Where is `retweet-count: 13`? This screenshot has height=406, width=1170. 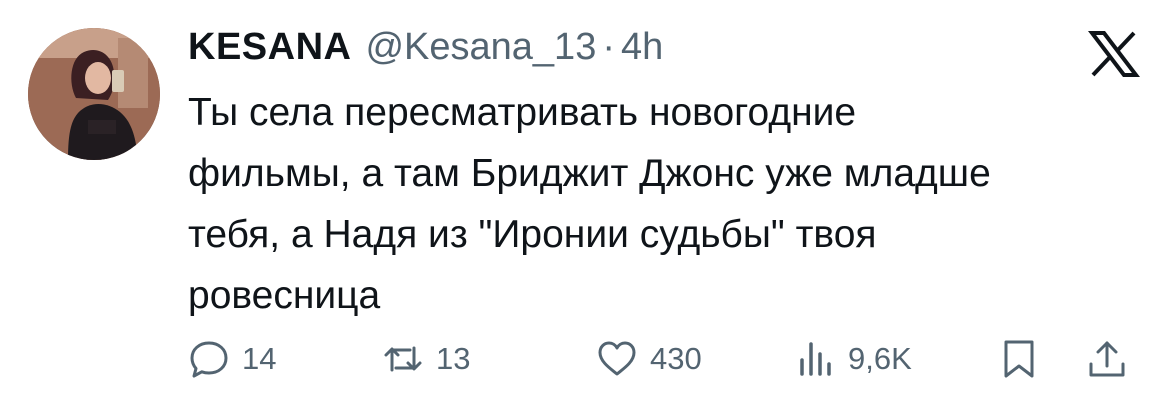 retweet-count: 13 is located at coordinates (453, 358).